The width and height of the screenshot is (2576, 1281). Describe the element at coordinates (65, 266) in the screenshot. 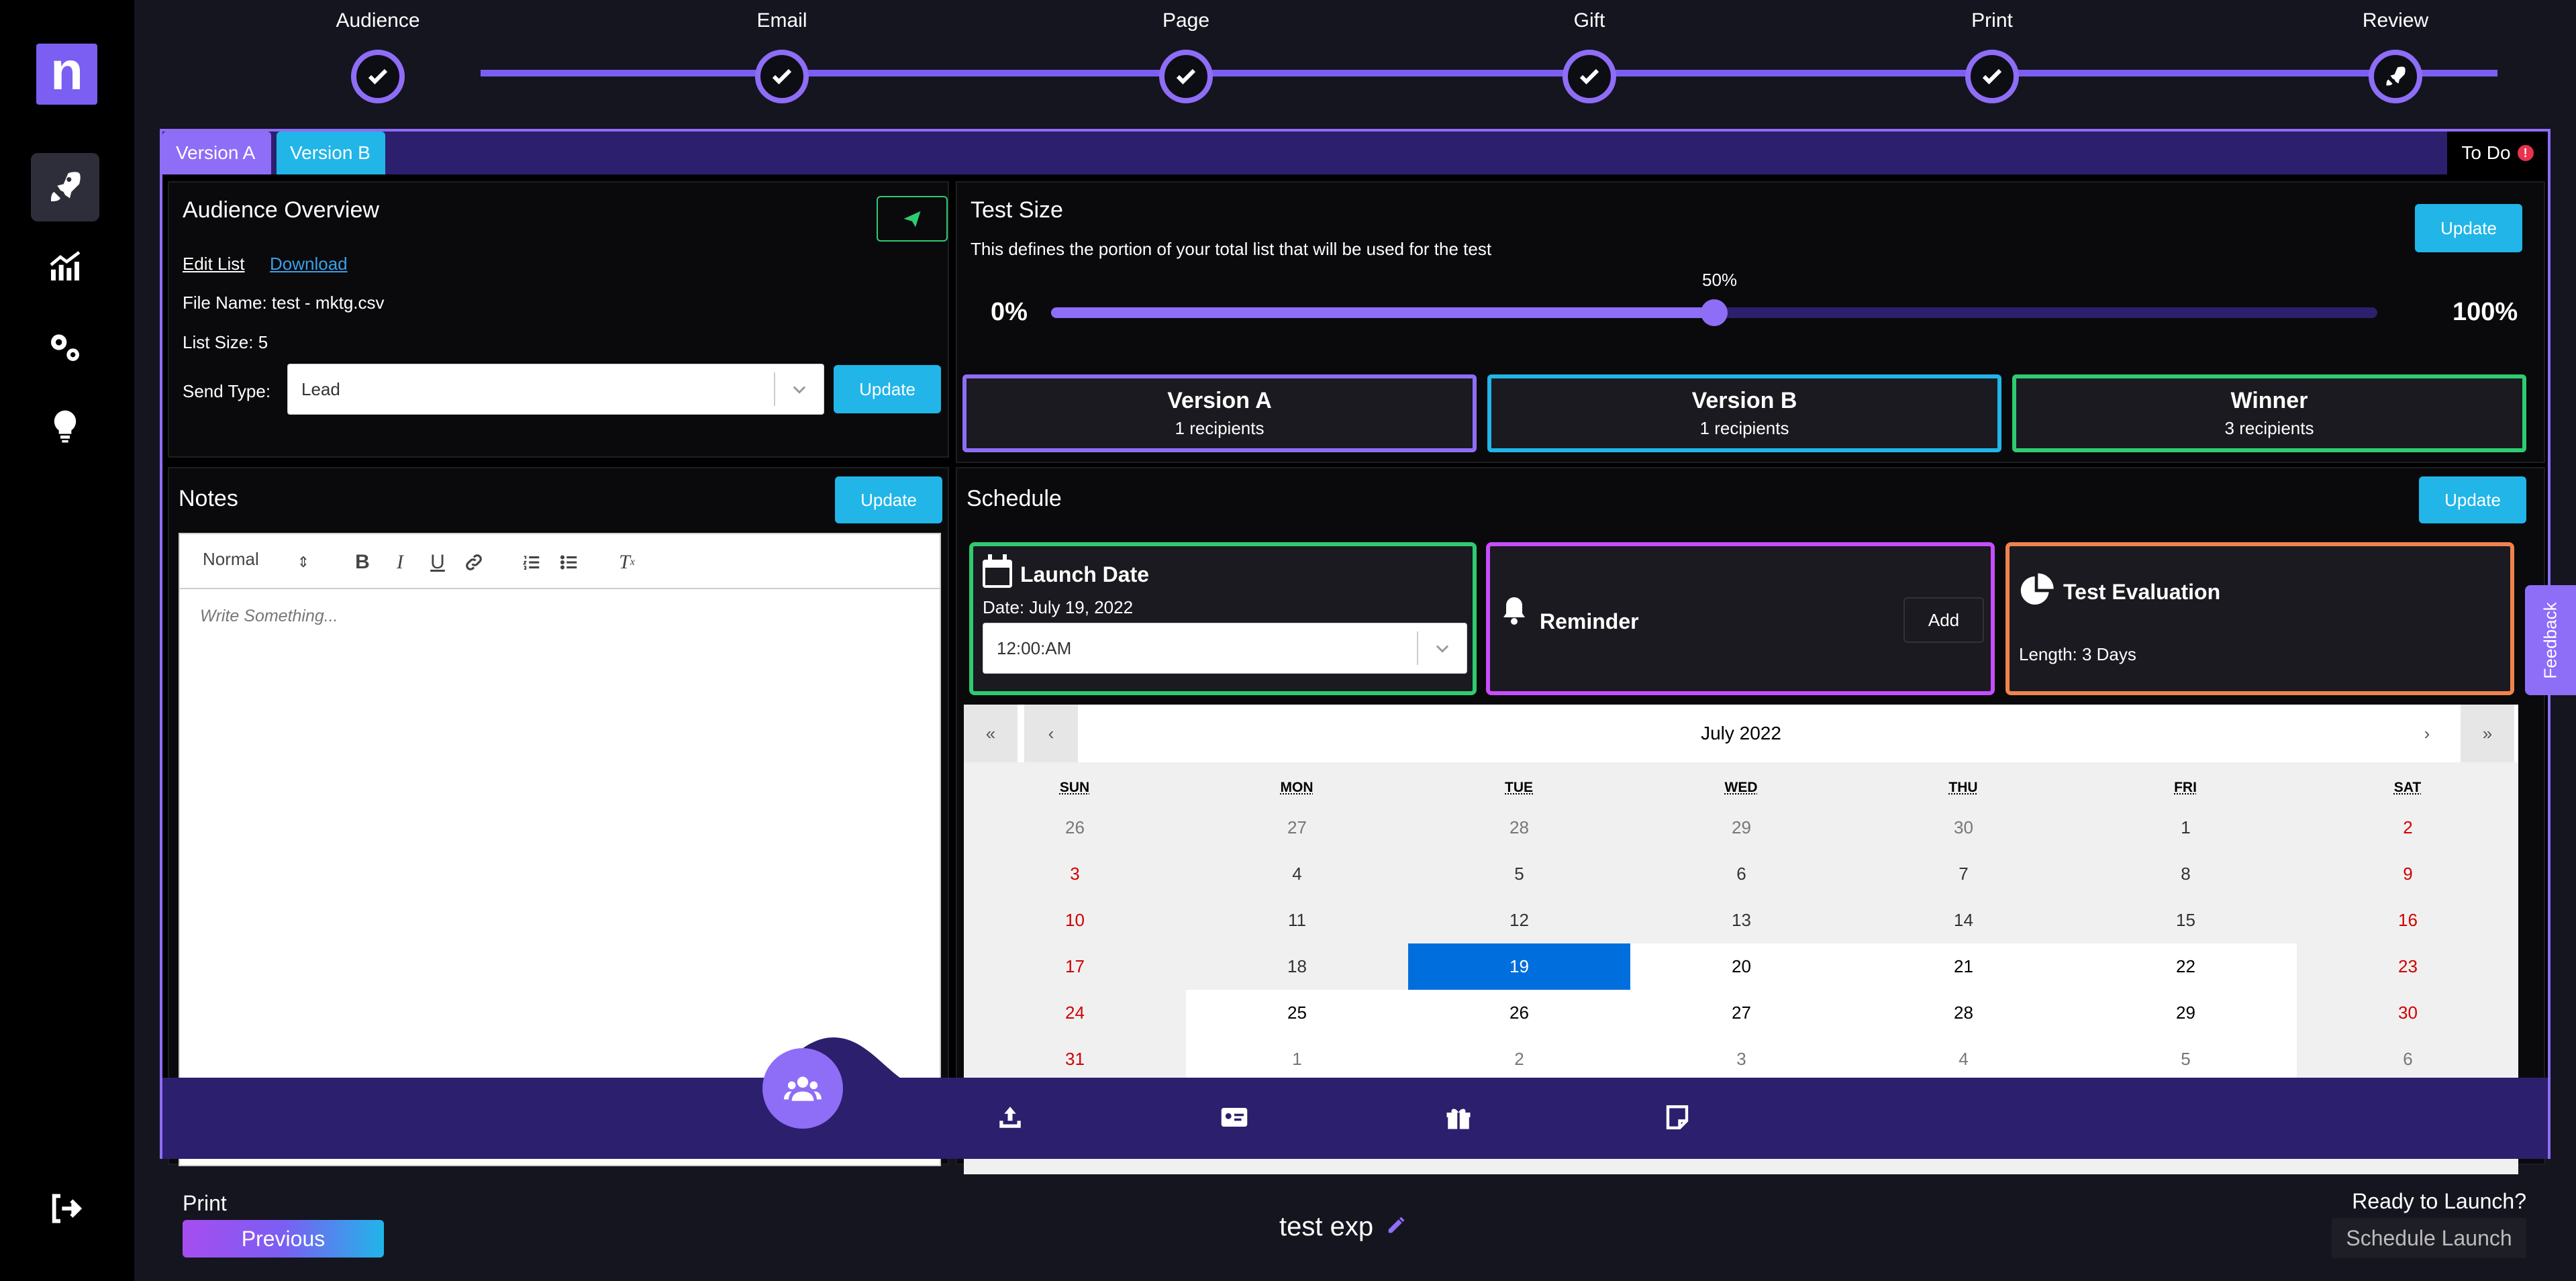

I see `sidebar-item-analytics` at that location.